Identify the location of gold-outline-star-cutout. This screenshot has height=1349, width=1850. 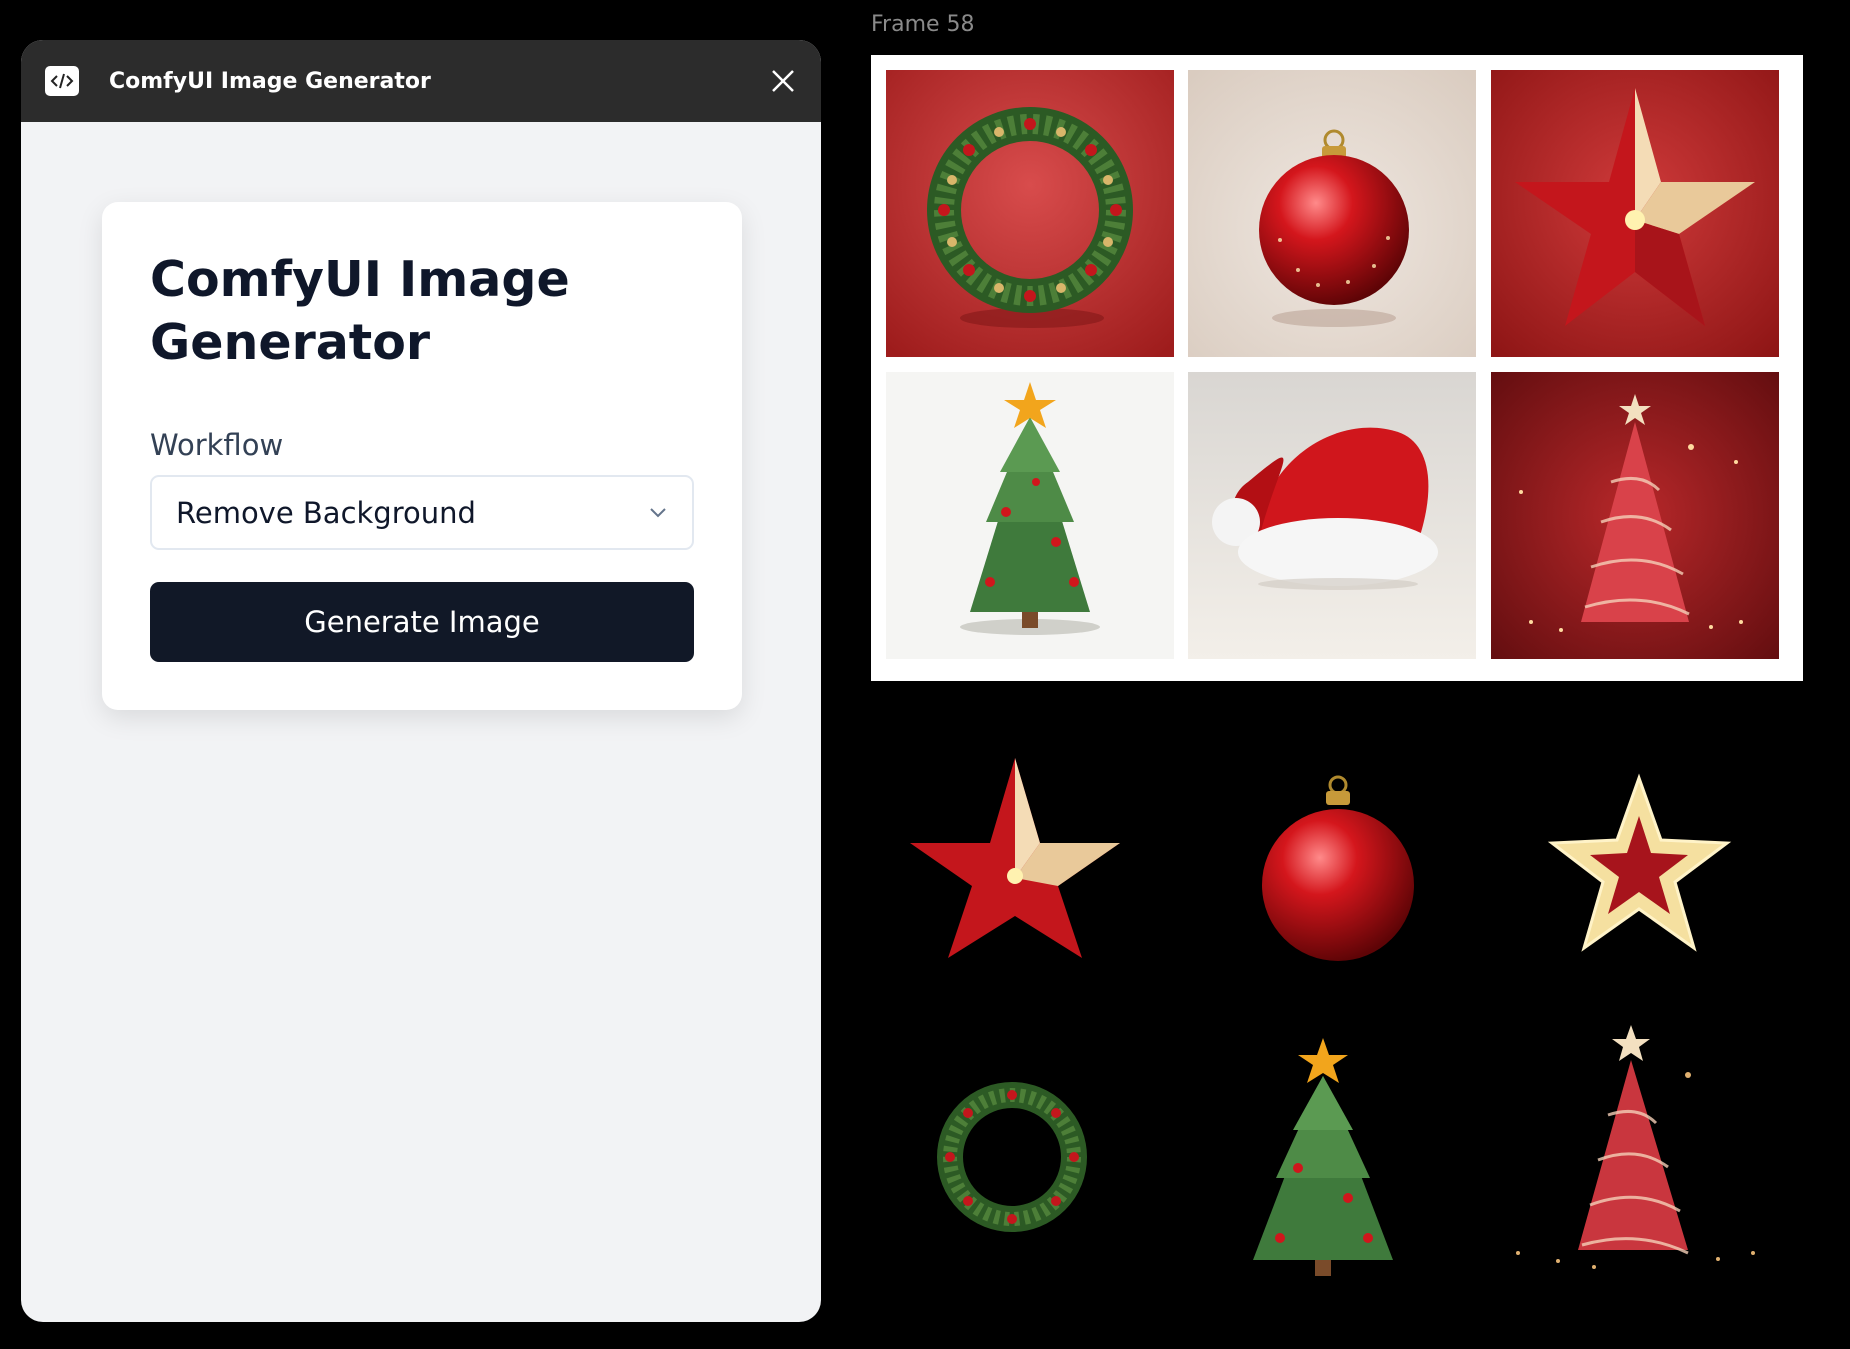
(1639, 863).